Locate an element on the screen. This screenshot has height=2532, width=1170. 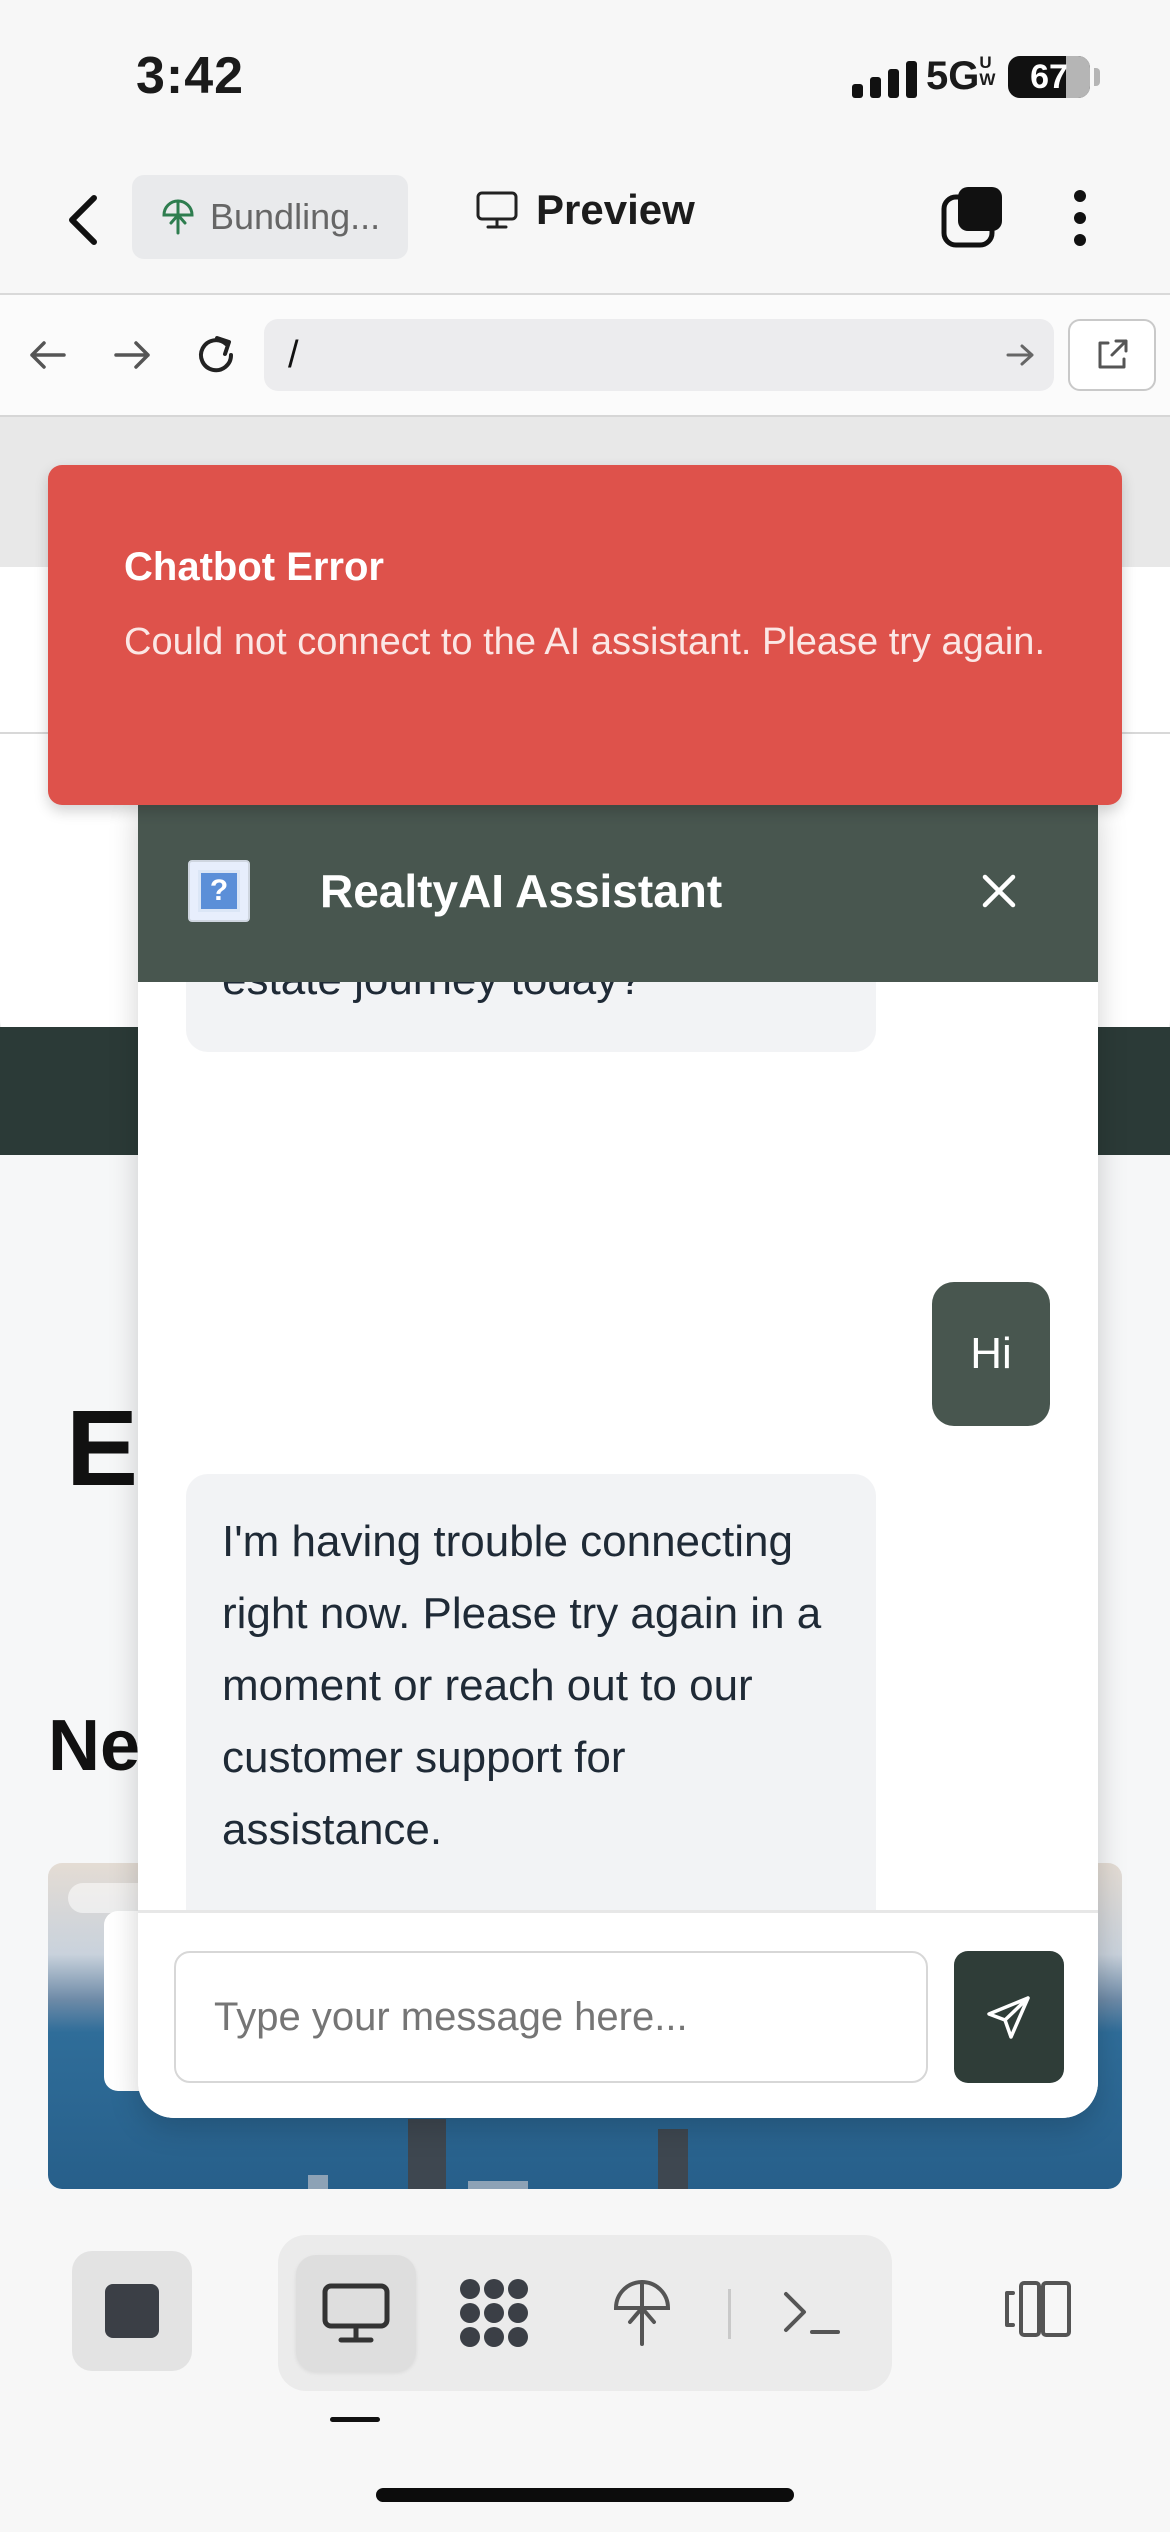
preview-tab: Preview is located at coordinates (585, 210).